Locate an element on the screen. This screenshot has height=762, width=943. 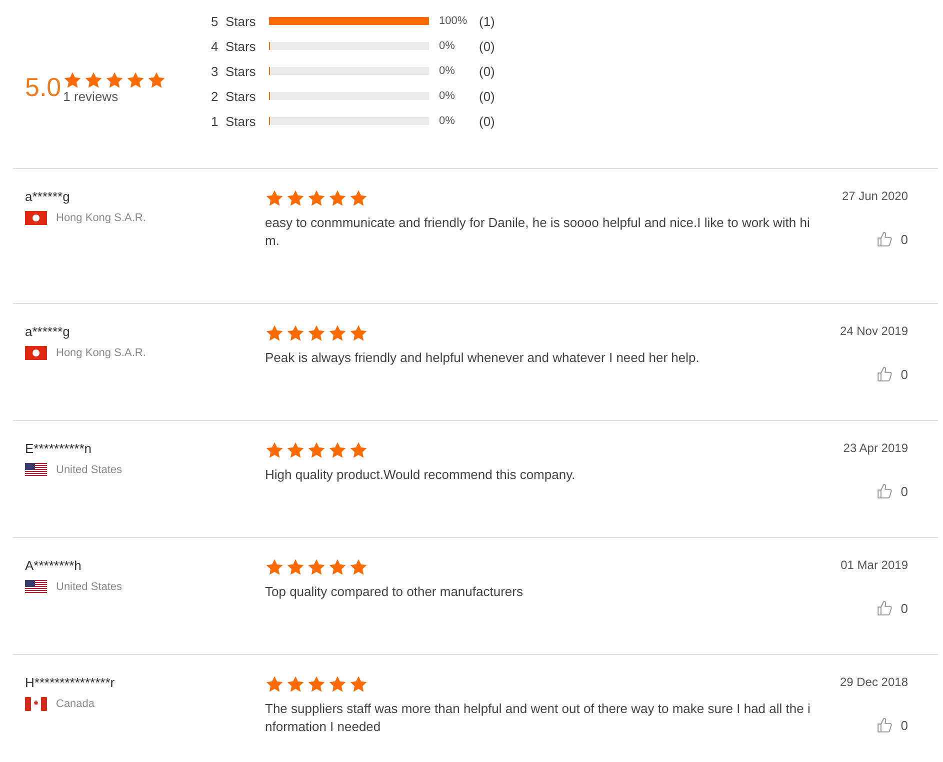
star-level-label: 1 Stars is located at coordinates (234, 121).